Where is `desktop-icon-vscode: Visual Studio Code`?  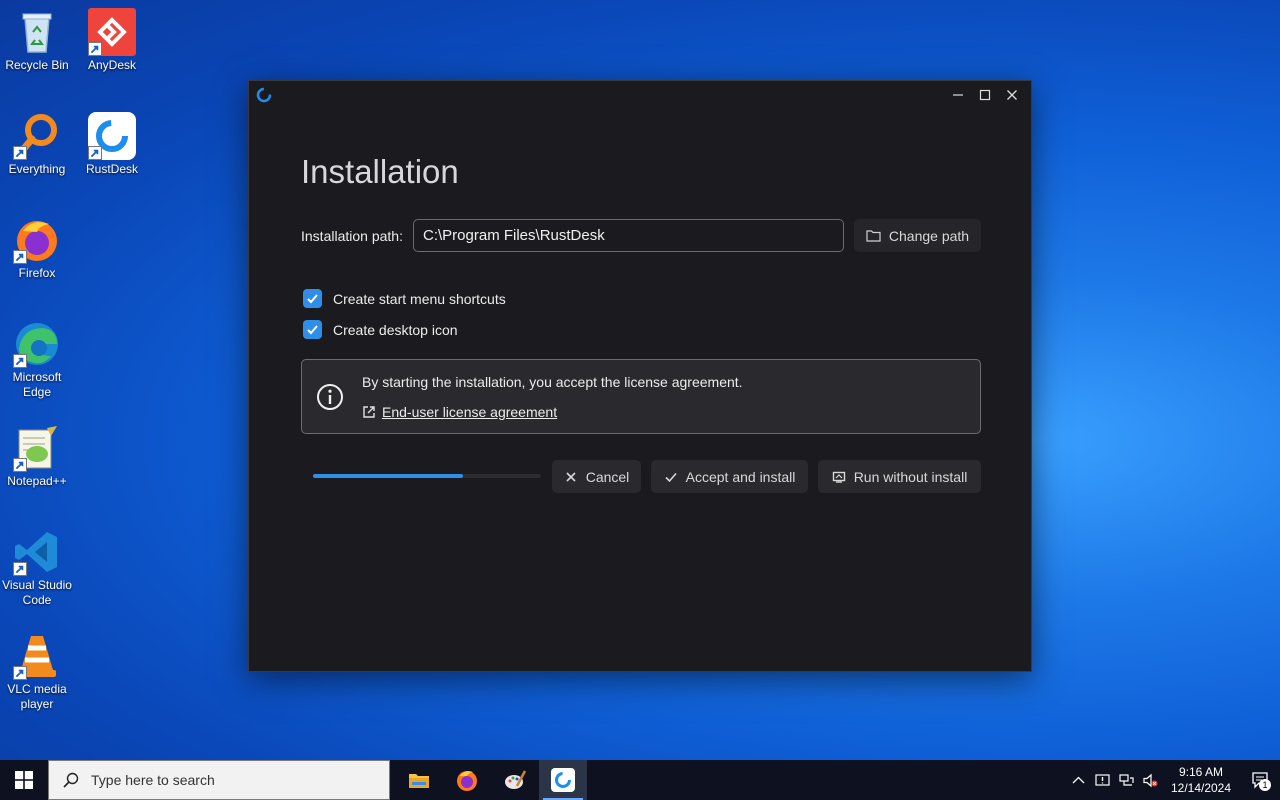
desktop-icon-vscode: Visual Studio Code is located at coordinates (37, 568).